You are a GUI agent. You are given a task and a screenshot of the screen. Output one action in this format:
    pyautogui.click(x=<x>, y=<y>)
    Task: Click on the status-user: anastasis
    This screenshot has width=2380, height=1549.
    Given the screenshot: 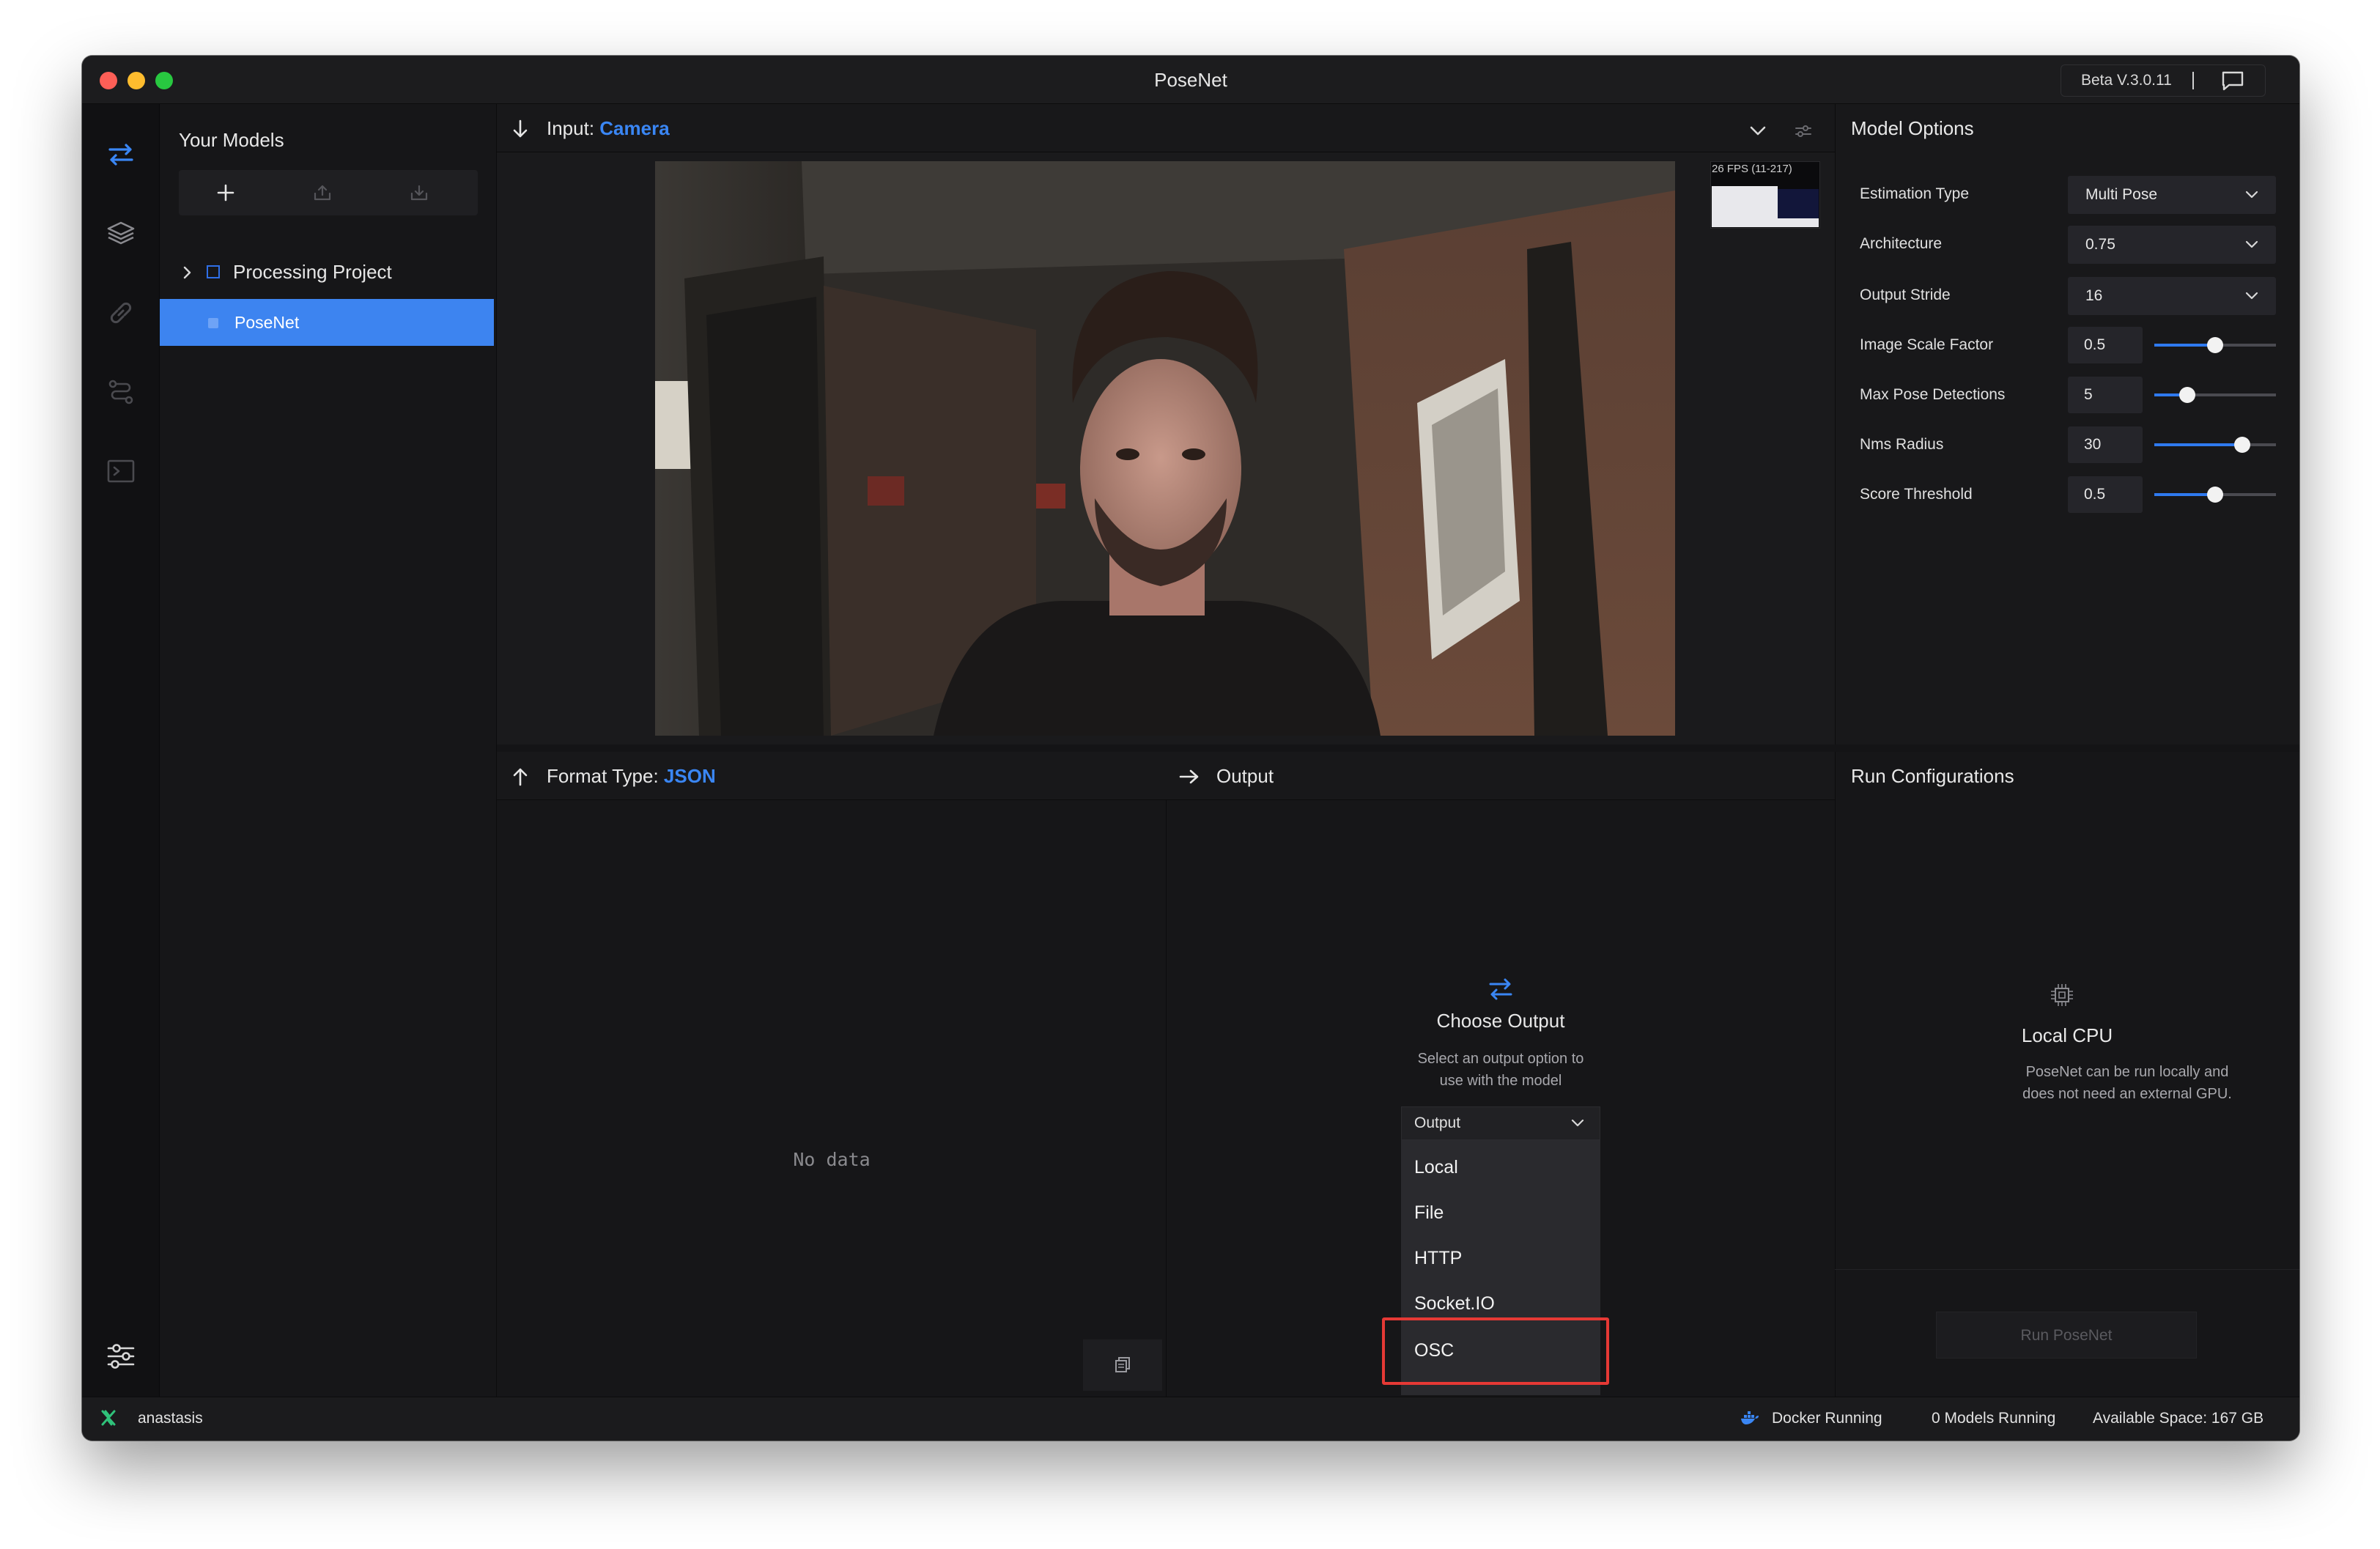 What is the action you would take?
    pyautogui.click(x=170, y=1419)
    